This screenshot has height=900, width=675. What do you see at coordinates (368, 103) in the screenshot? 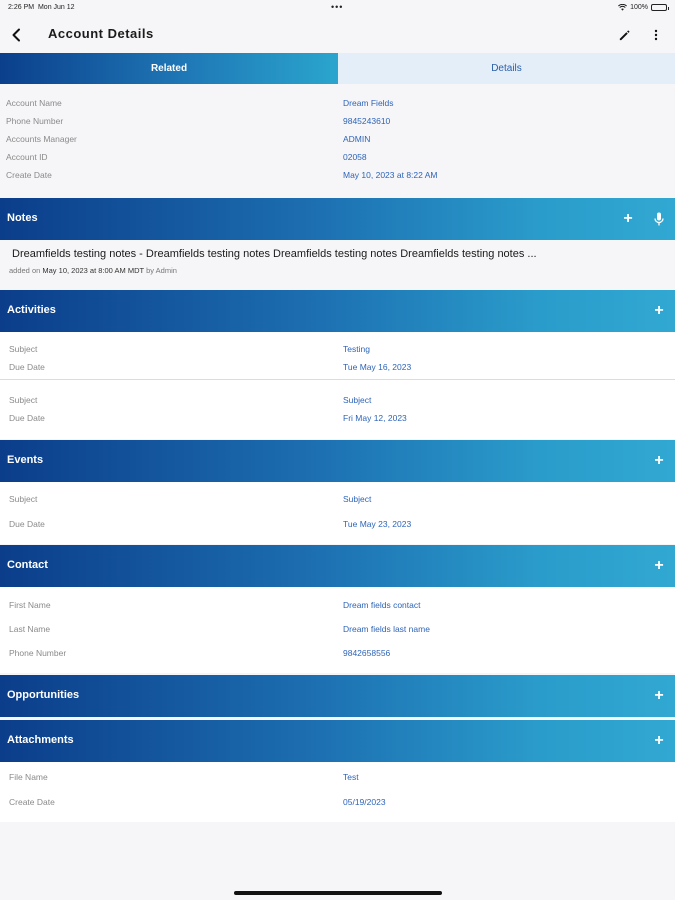
I see `account-name-value: Dream Fields` at bounding box center [368, 103].